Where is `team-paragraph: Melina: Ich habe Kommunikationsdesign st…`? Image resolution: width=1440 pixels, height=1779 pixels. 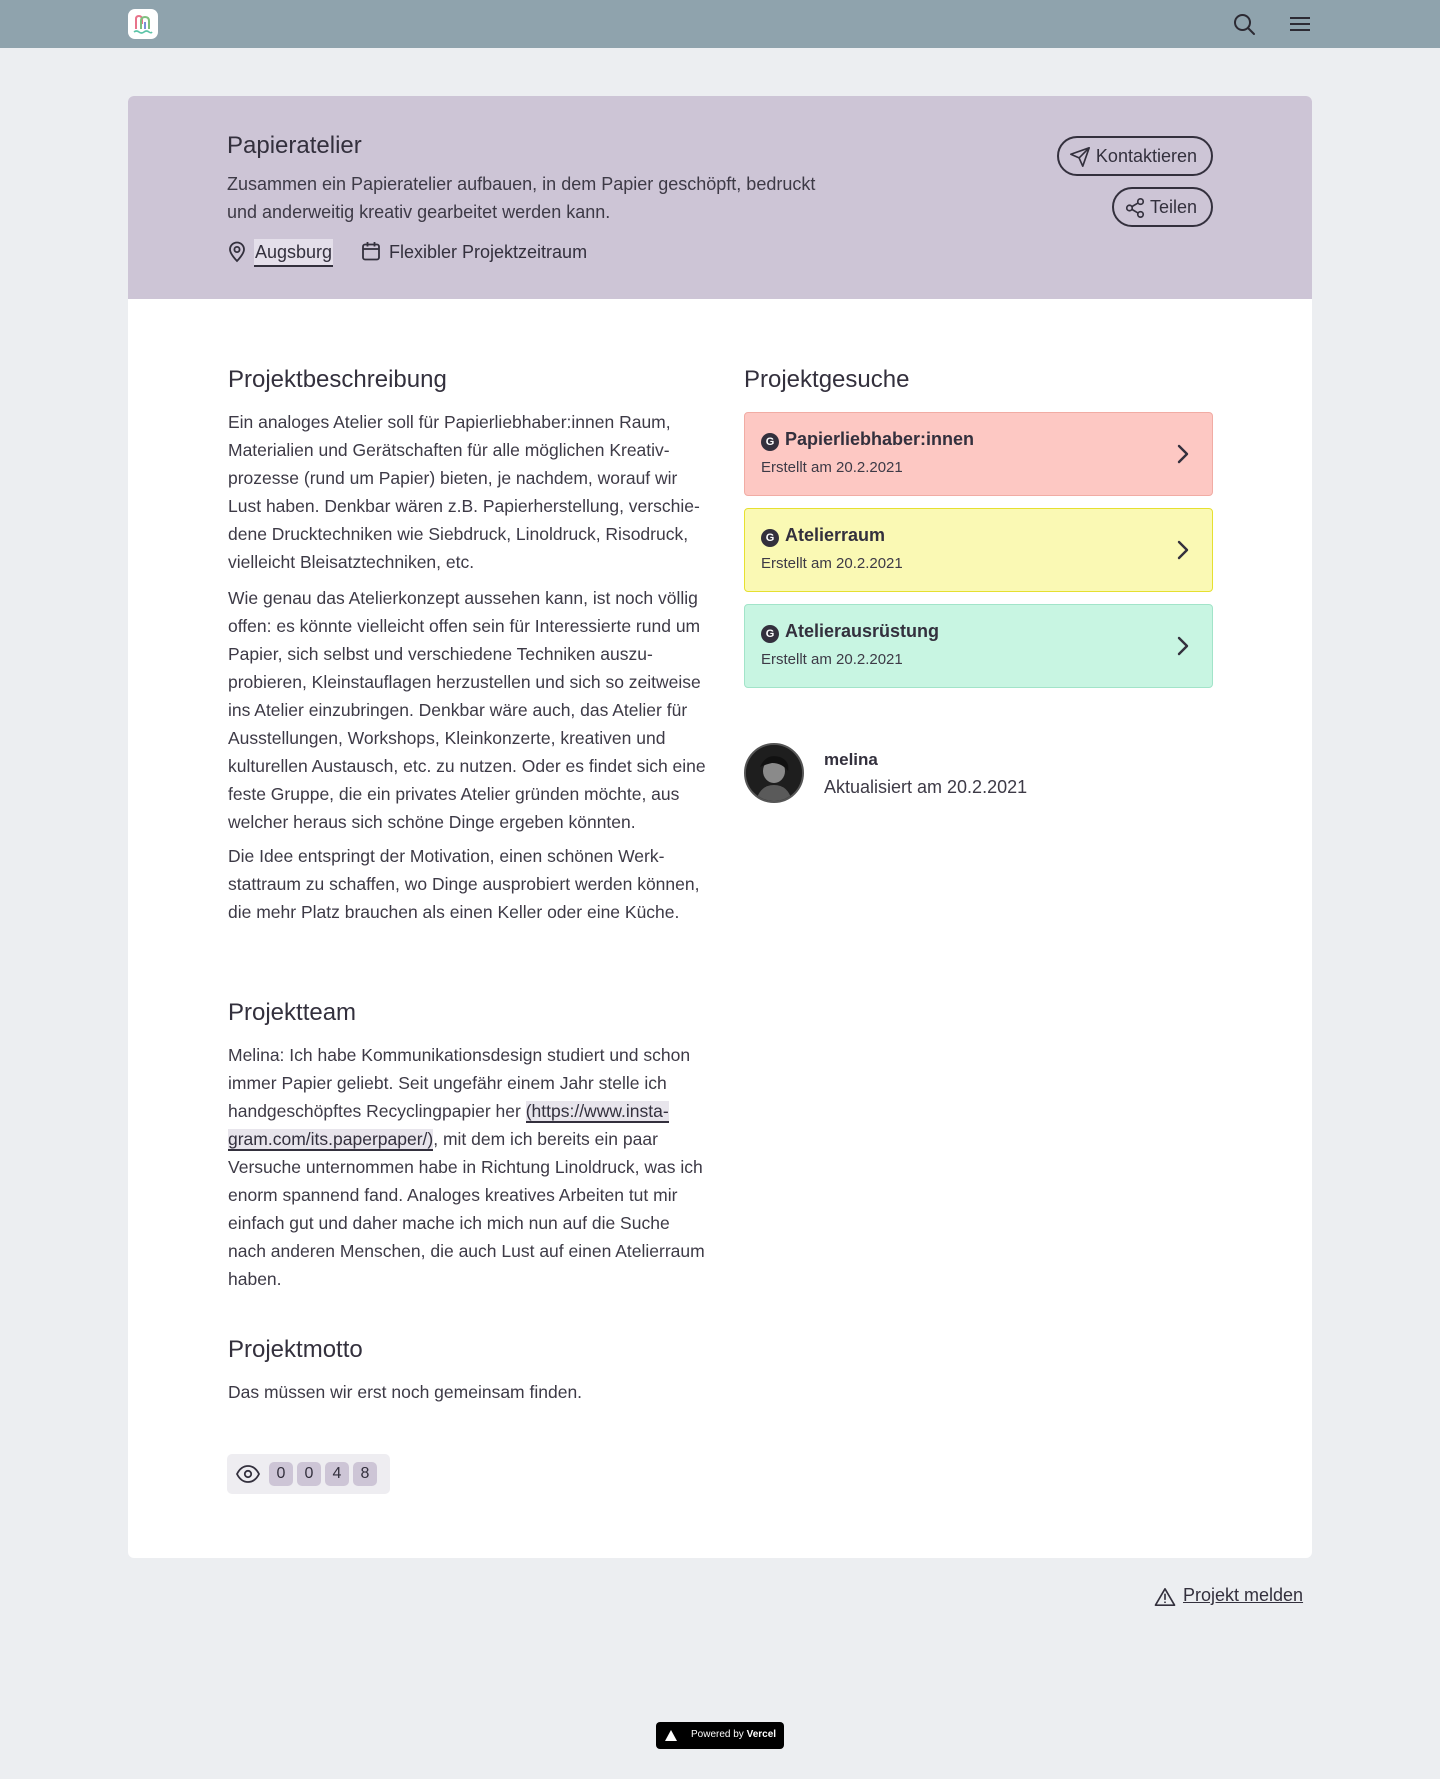 team-paragraph: Melina: Ich habe Kommunikationsdesign st… is located at coordinates (468, 1167).